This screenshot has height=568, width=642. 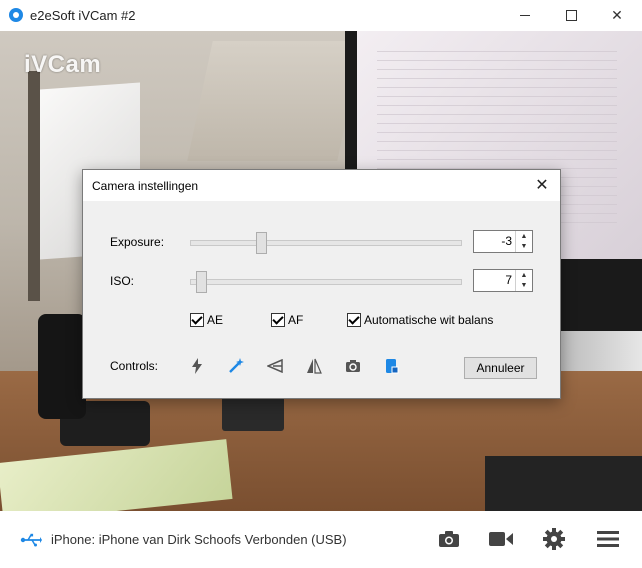 What do you see at coordinates (524, 246) in the screenshot?
I see `exposure-down-arrow-icon: ▼` at bounding box center [524, 246].